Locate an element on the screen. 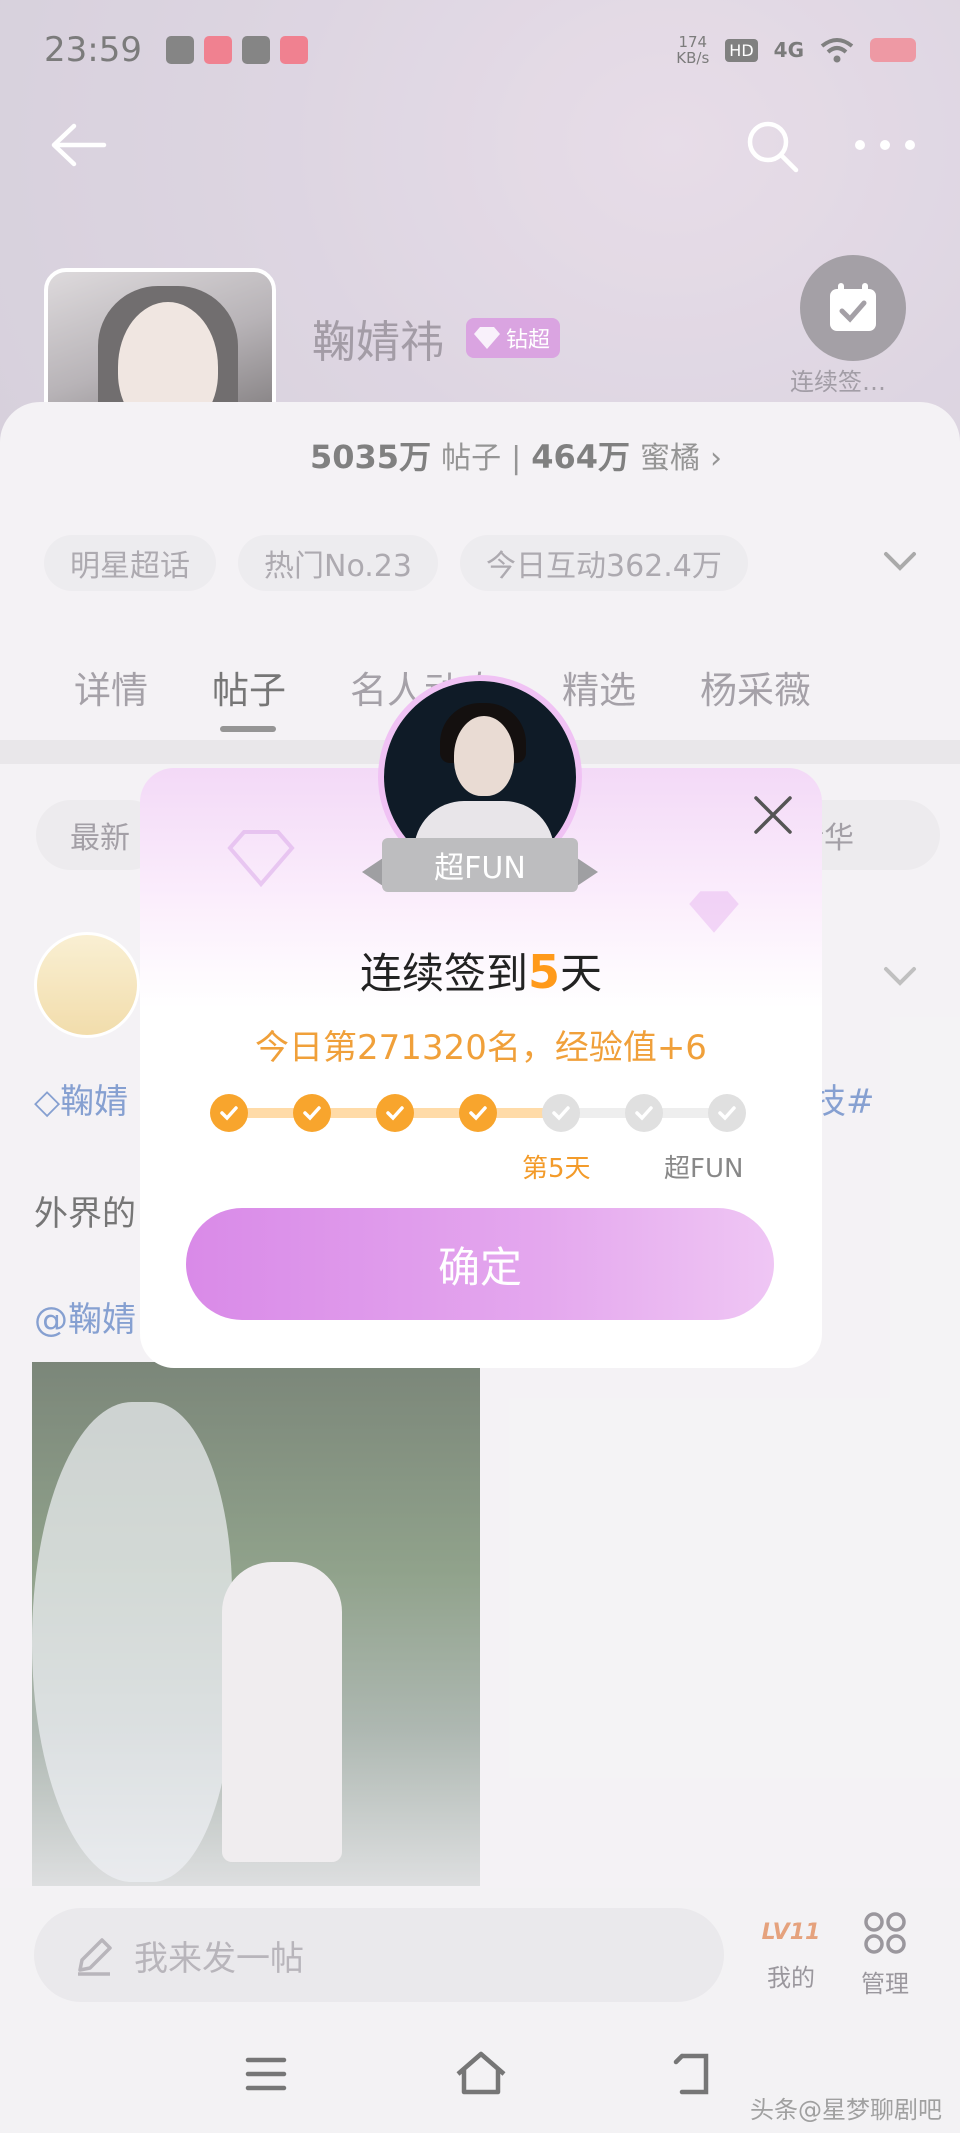 This screenshot has height=2133, width=960. streak-progress: 第5天 超FUN is located at coordinates (478, 1136).